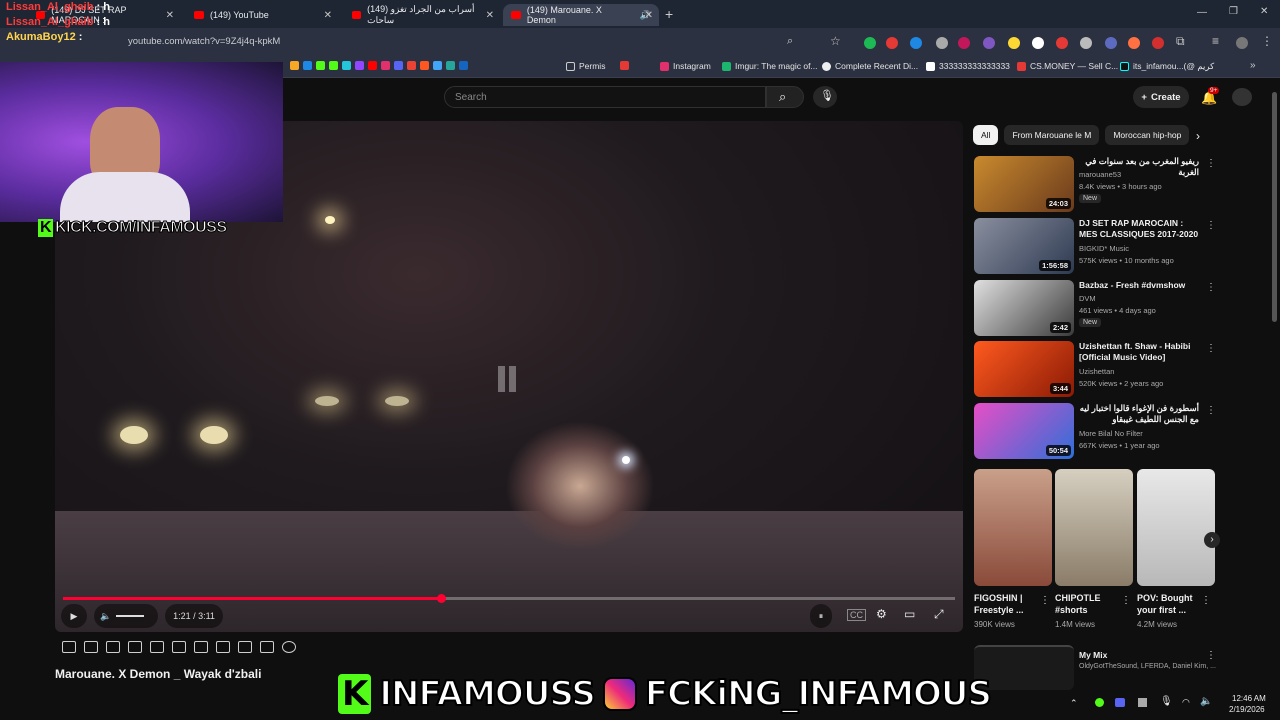  I want to click on chip-from-channel: From Marouane le M, so click(1052, 135).